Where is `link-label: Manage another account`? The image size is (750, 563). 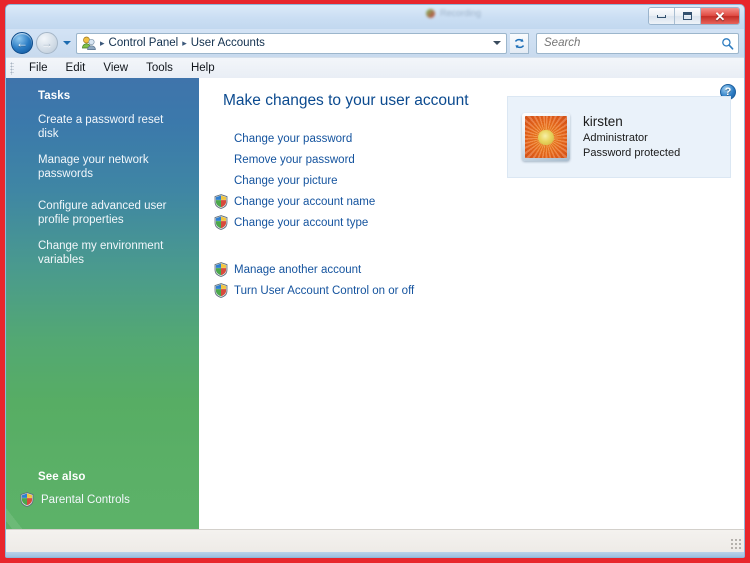 link-label: Manage another account is located at coordinates (298, 269).